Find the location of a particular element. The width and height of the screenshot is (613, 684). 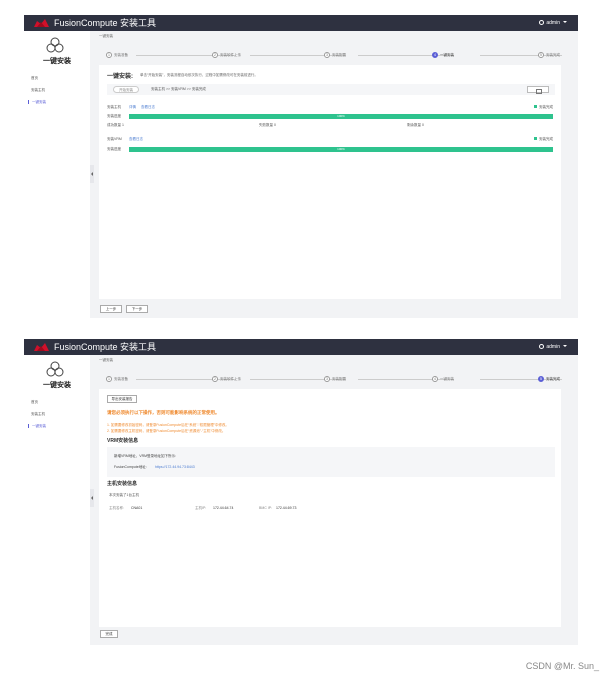

bmc-ip-label: BMC IP: is located at coordinates (266, 508).